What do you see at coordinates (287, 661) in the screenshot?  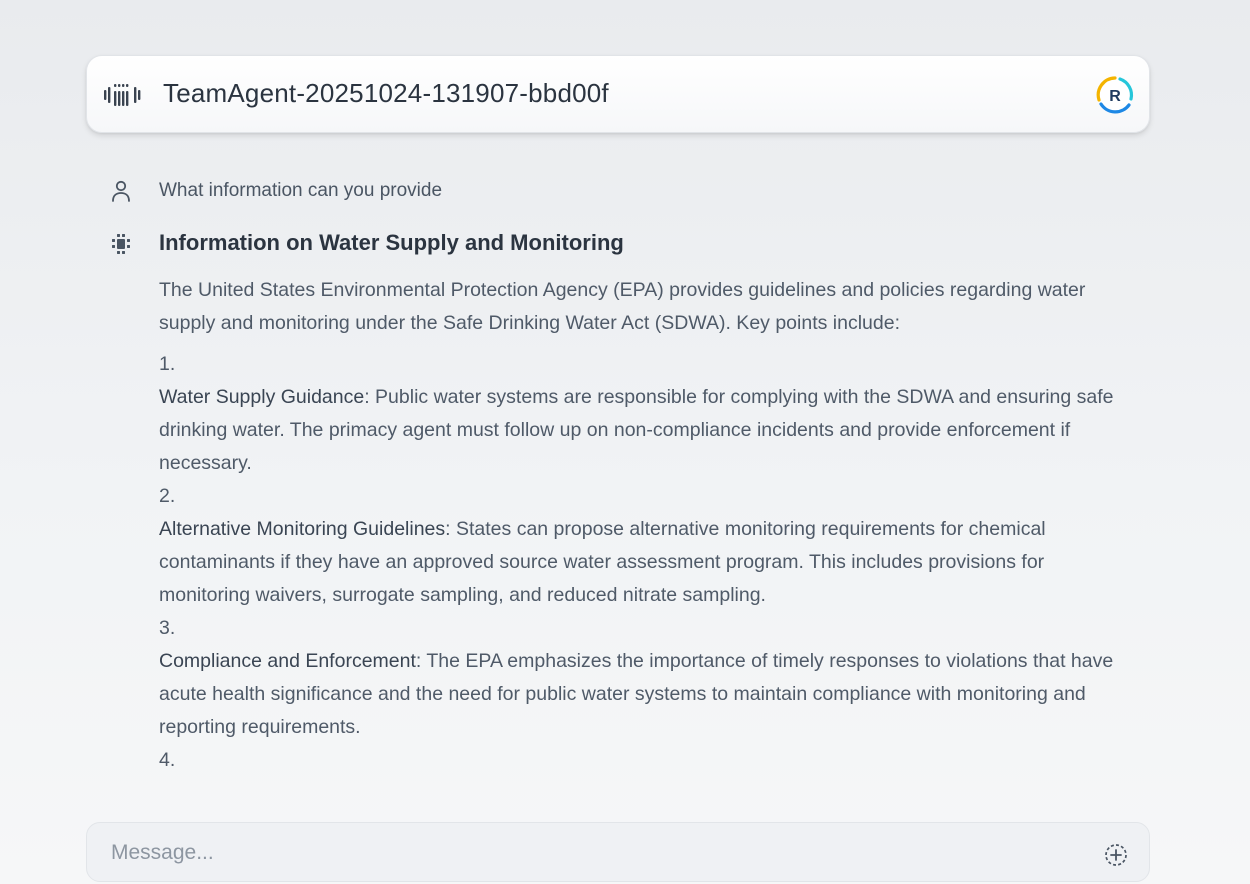 I see `list-item-label: Compliance and Enforcement` at bounding box center [287, 661].